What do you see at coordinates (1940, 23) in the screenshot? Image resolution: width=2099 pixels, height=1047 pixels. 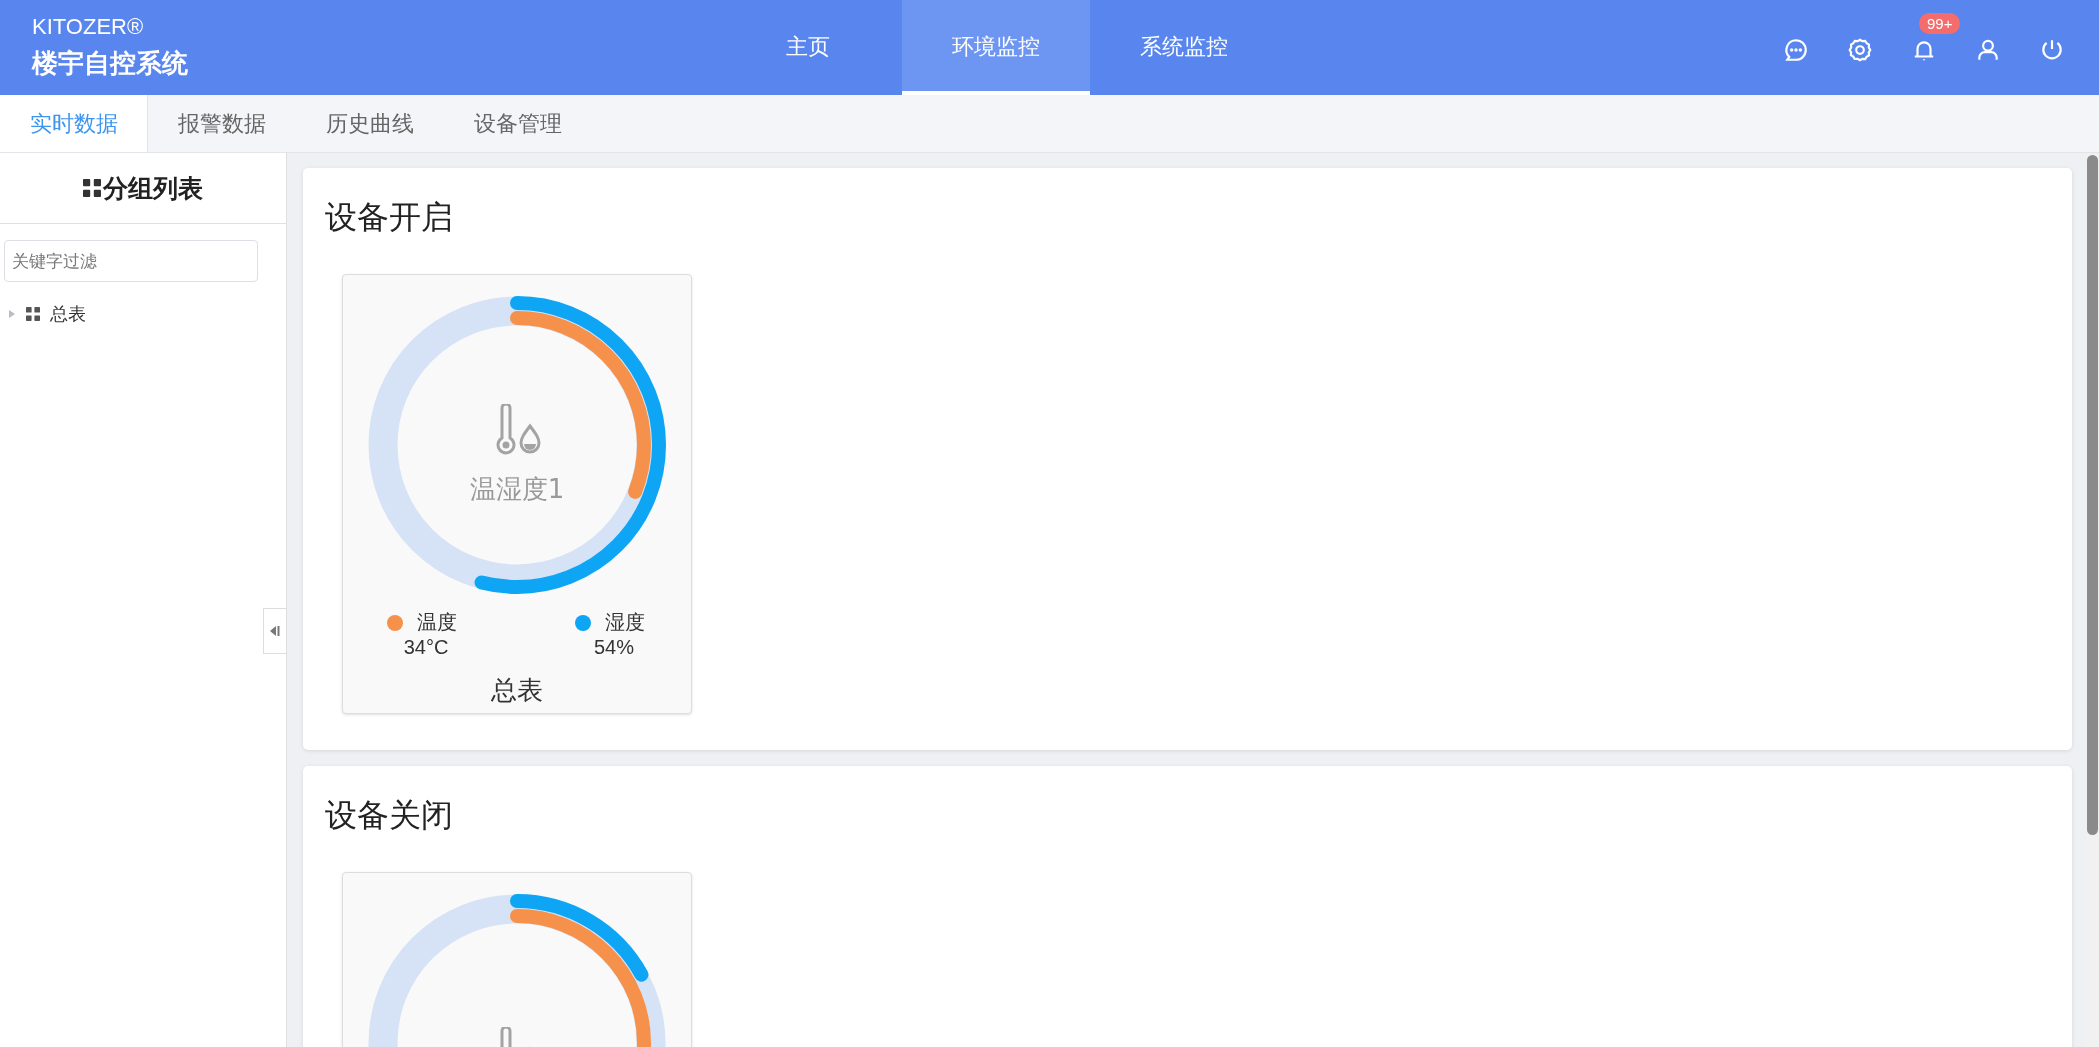 I see `notification-badge: 99+` at bounding box center [1940, 23].